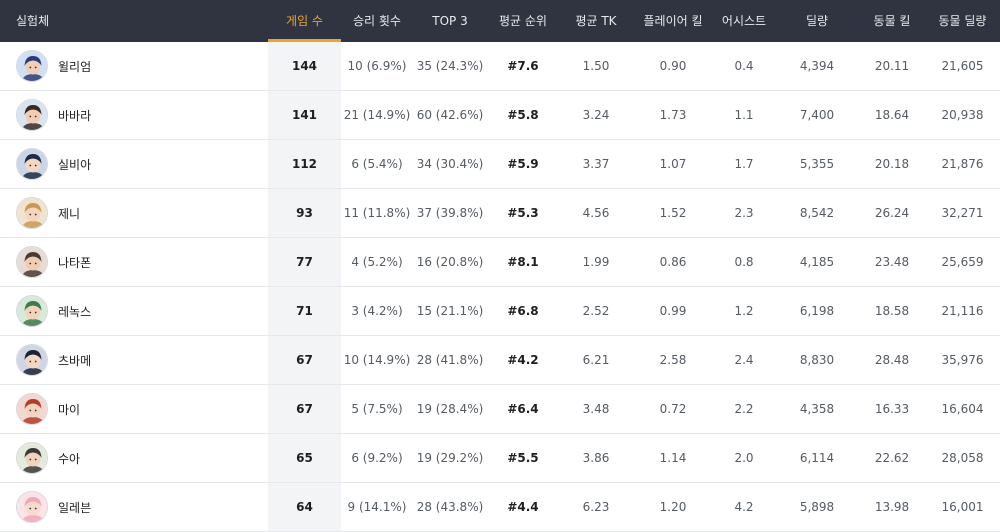 The width and height of the screenshot is (1000, 532). I want to click on character-name: 레녹스, so click(75, 311).